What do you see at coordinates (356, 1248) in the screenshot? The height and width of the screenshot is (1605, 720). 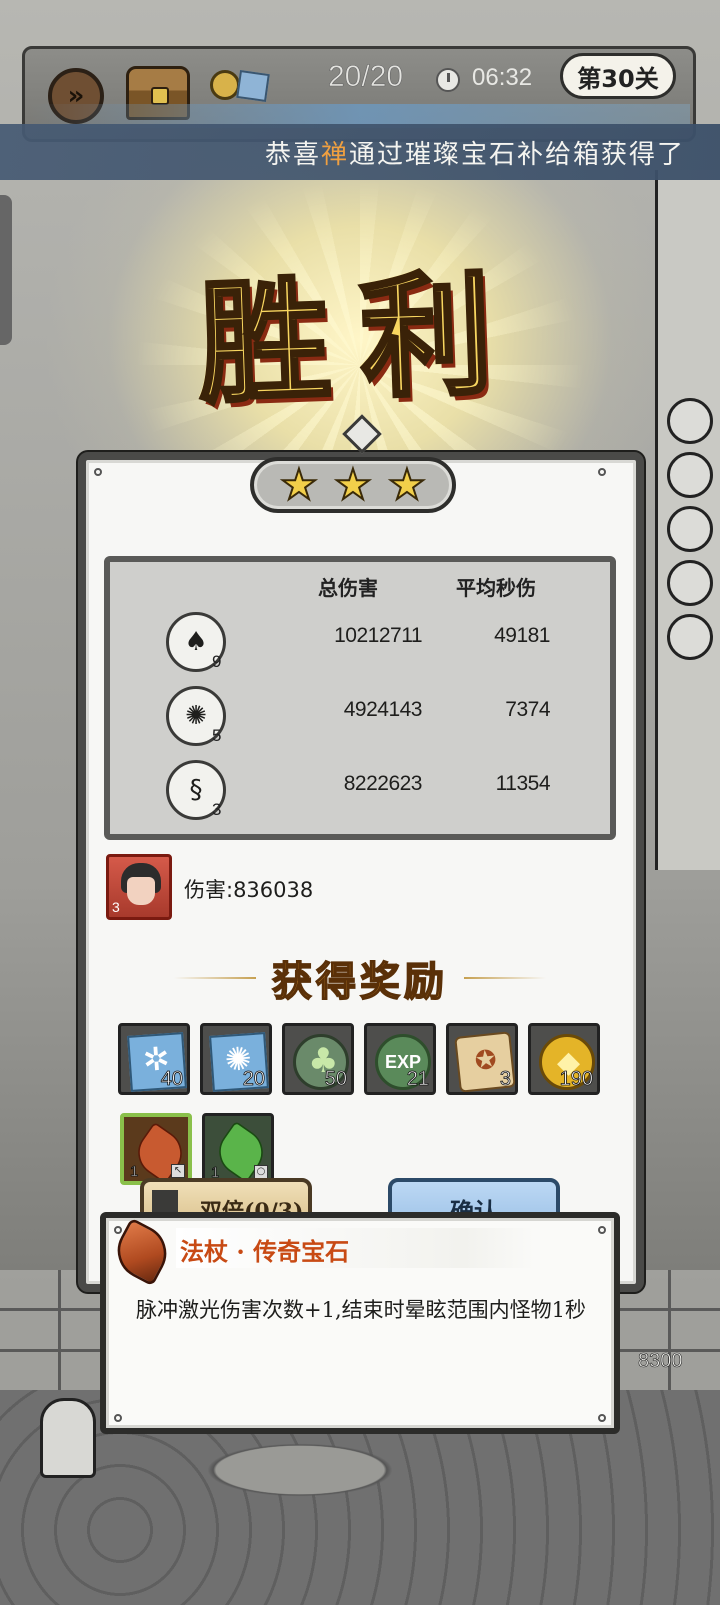 I see `tooltip-title: 法杖 · 传奇宝石` at bounding box center [356, 1248].